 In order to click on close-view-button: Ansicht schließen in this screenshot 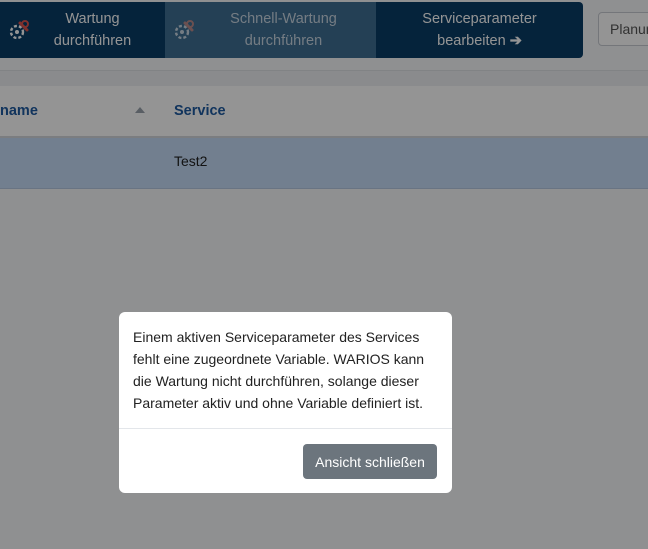, I will do `click(370, 461)`.